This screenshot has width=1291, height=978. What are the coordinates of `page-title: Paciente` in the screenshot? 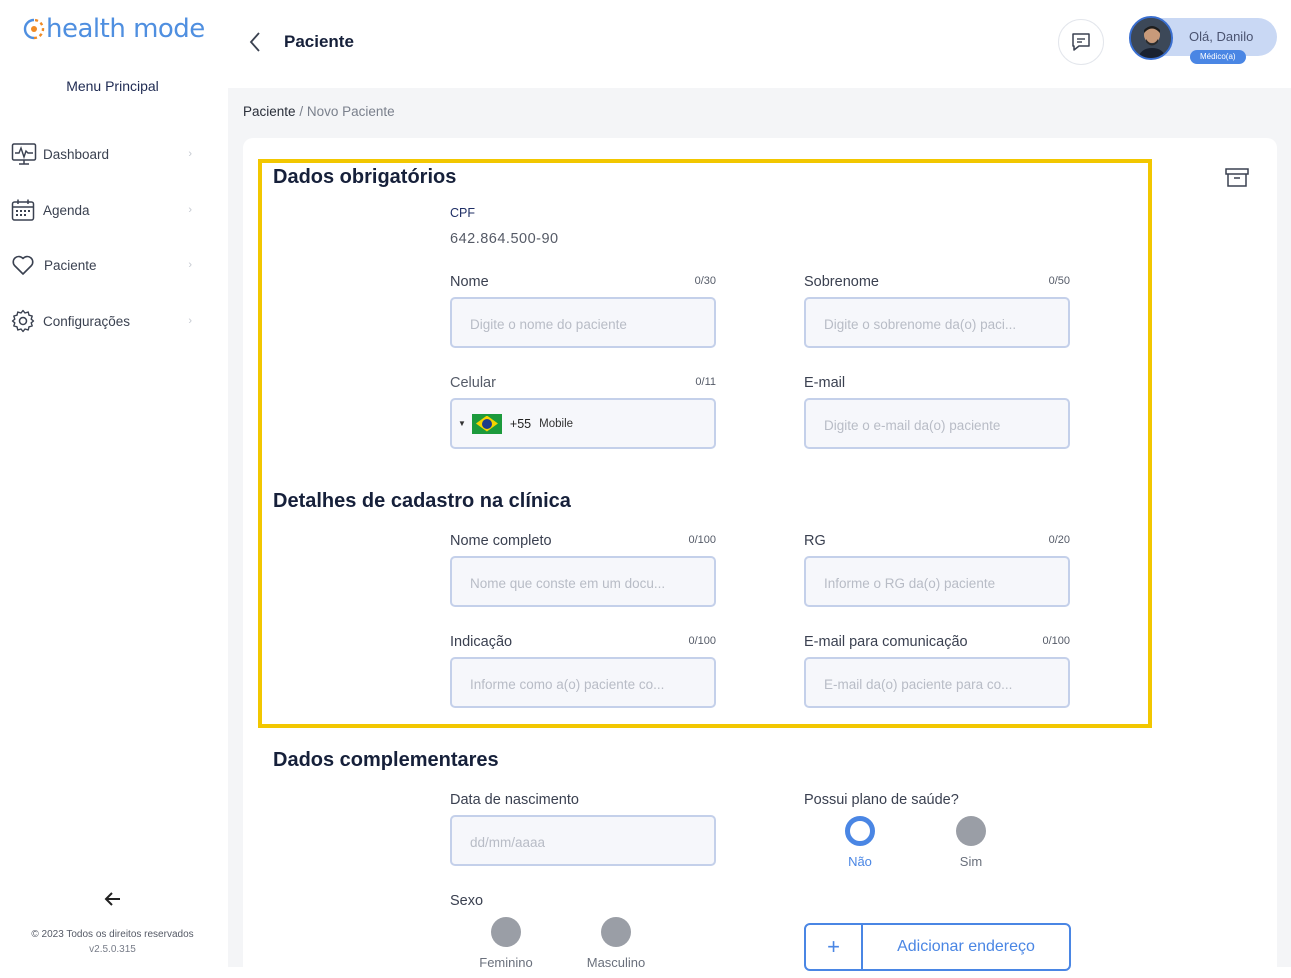 It's located at (319, 41).